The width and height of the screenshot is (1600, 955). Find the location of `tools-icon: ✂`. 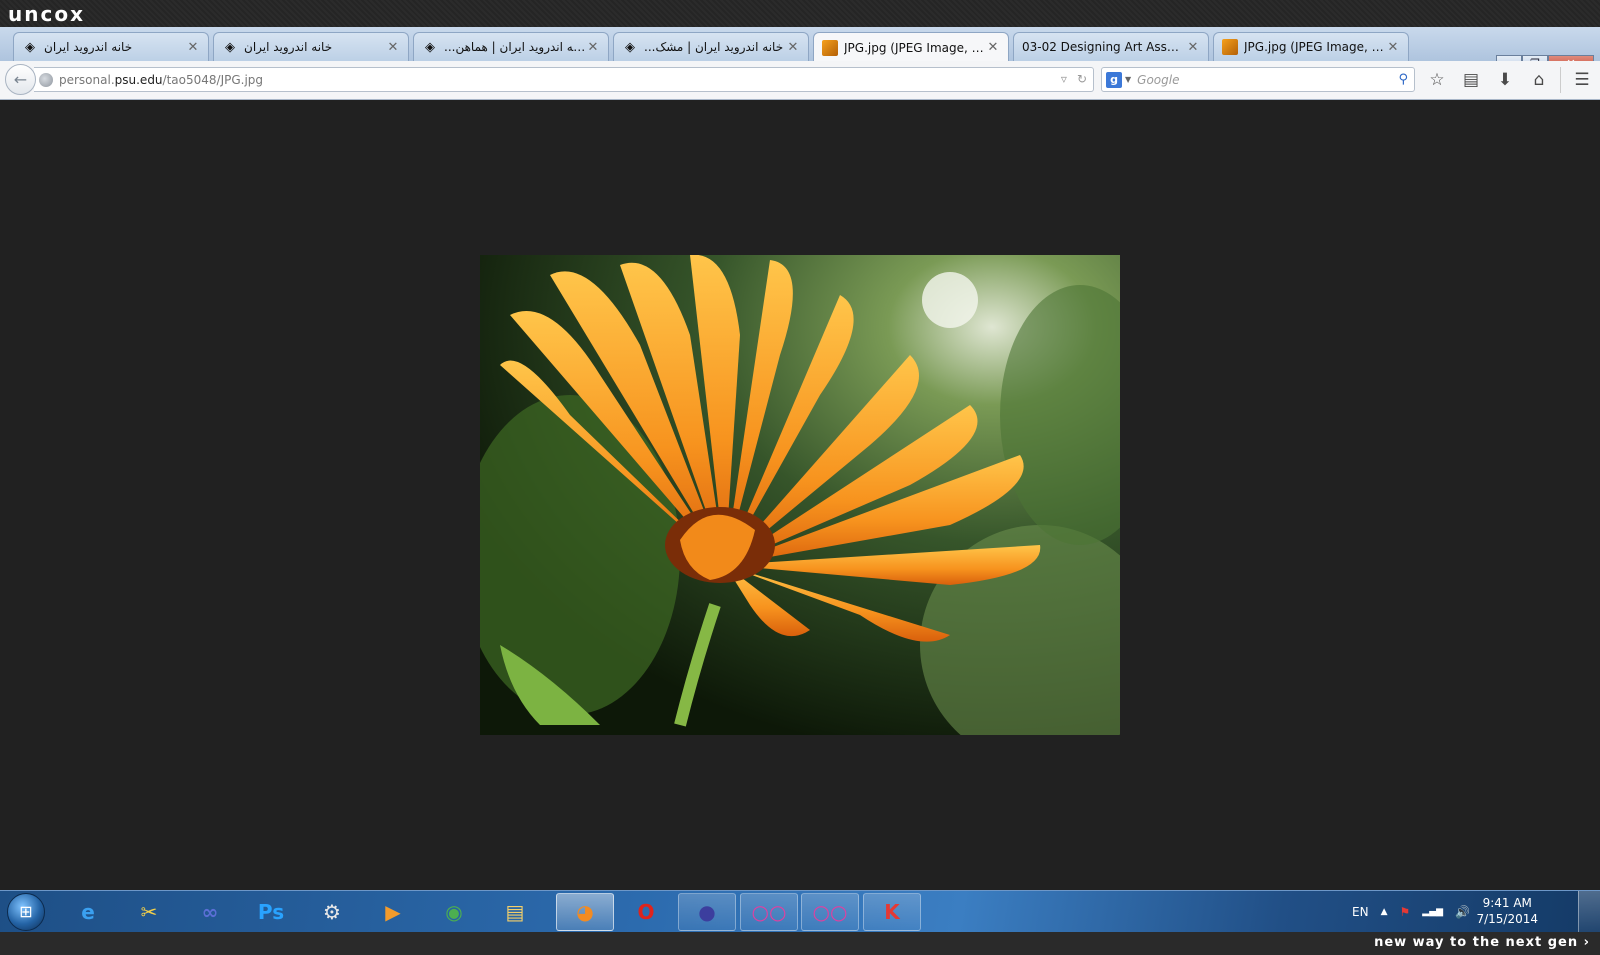

tools-icon: ✂ is located at coordinates (149, 912).